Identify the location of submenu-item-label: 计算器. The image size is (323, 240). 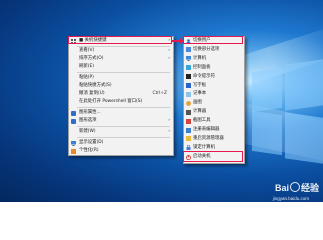
(200, 112).